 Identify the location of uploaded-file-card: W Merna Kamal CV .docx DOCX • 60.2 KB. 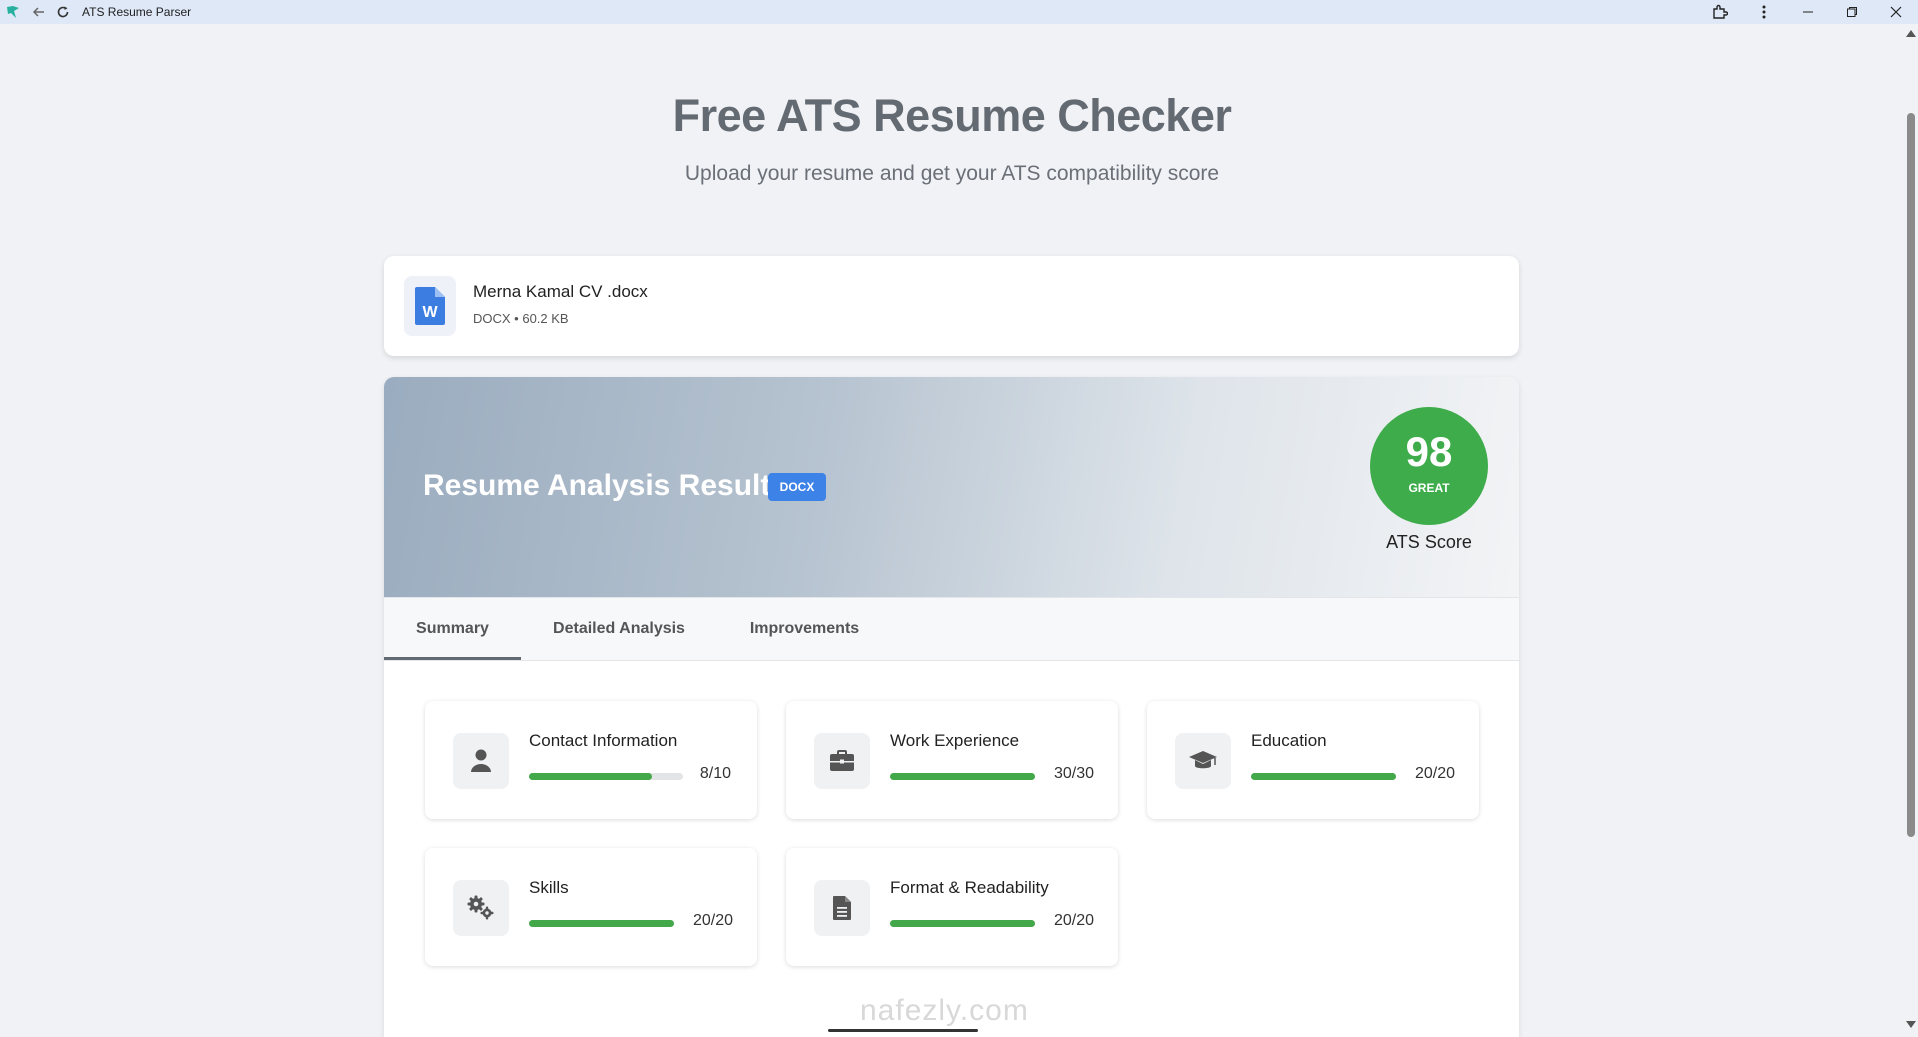
(951, 306).